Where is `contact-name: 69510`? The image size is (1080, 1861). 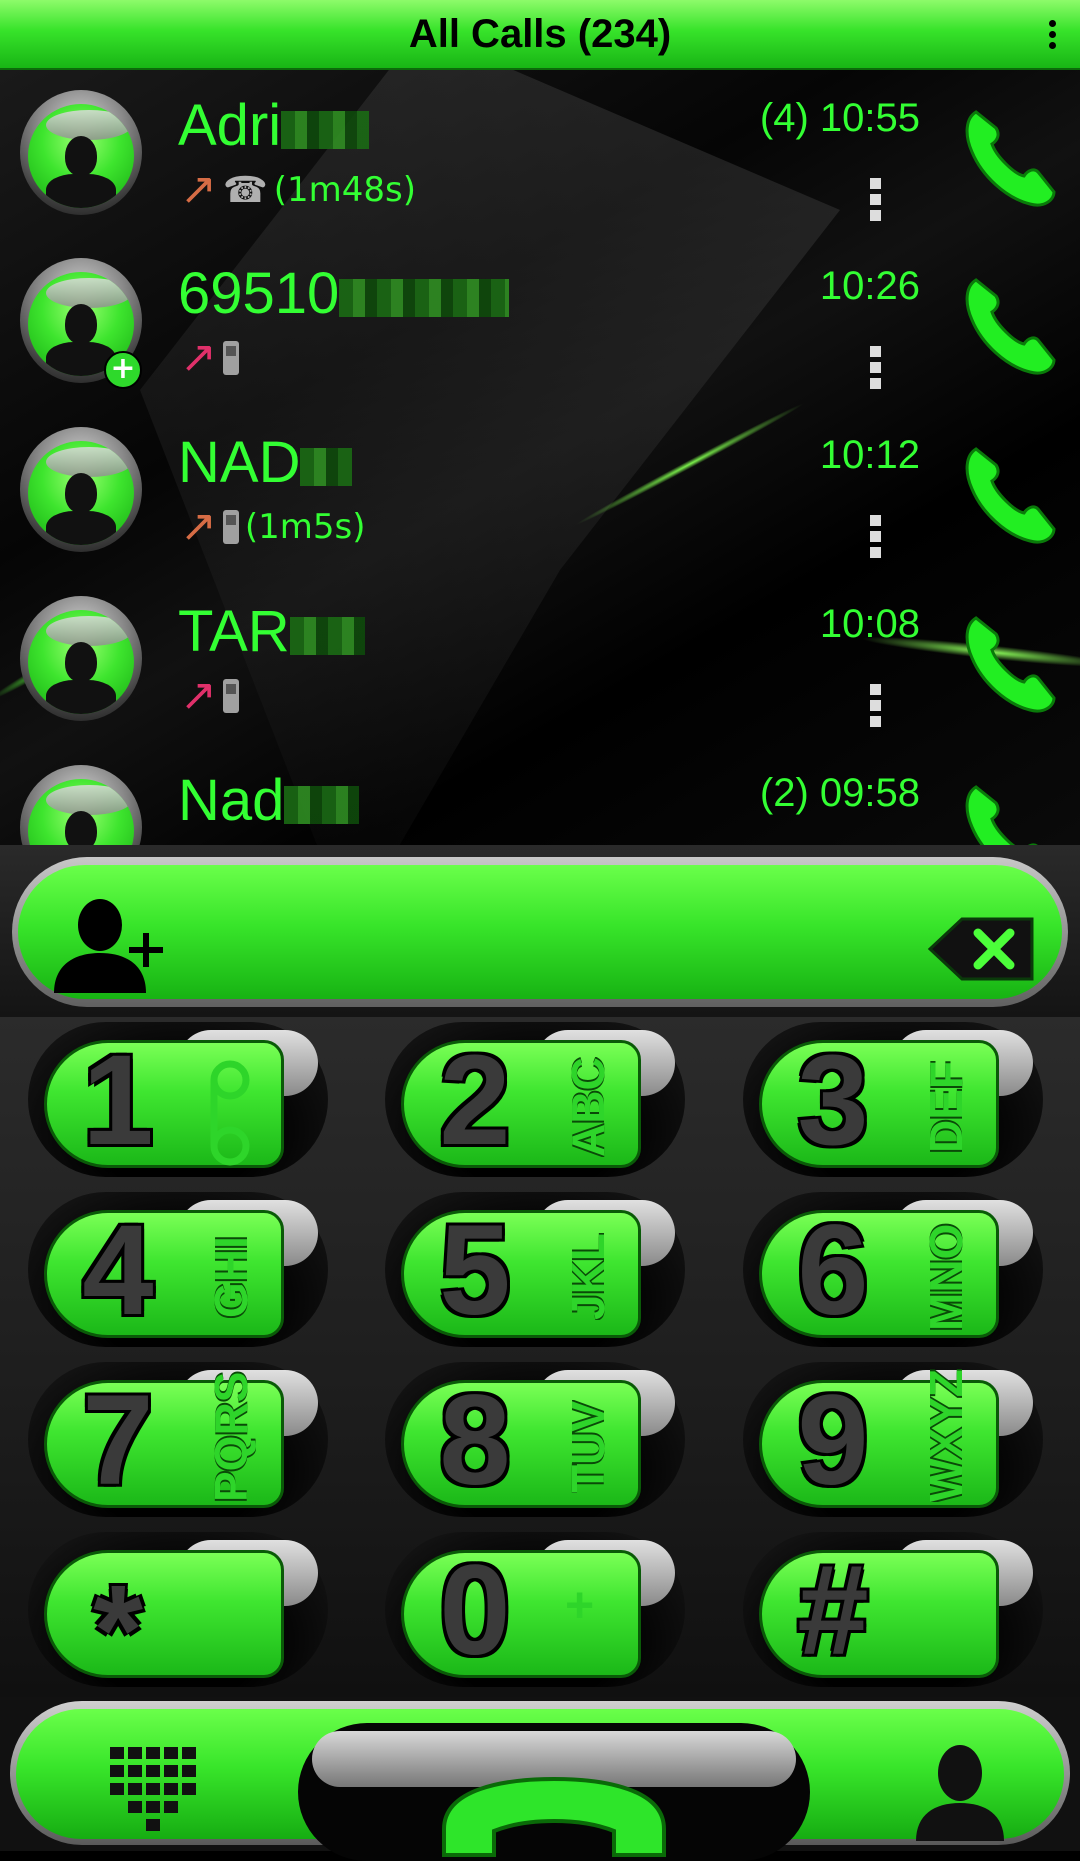
contact-name: 69510 is located at coordinates (344, 293).